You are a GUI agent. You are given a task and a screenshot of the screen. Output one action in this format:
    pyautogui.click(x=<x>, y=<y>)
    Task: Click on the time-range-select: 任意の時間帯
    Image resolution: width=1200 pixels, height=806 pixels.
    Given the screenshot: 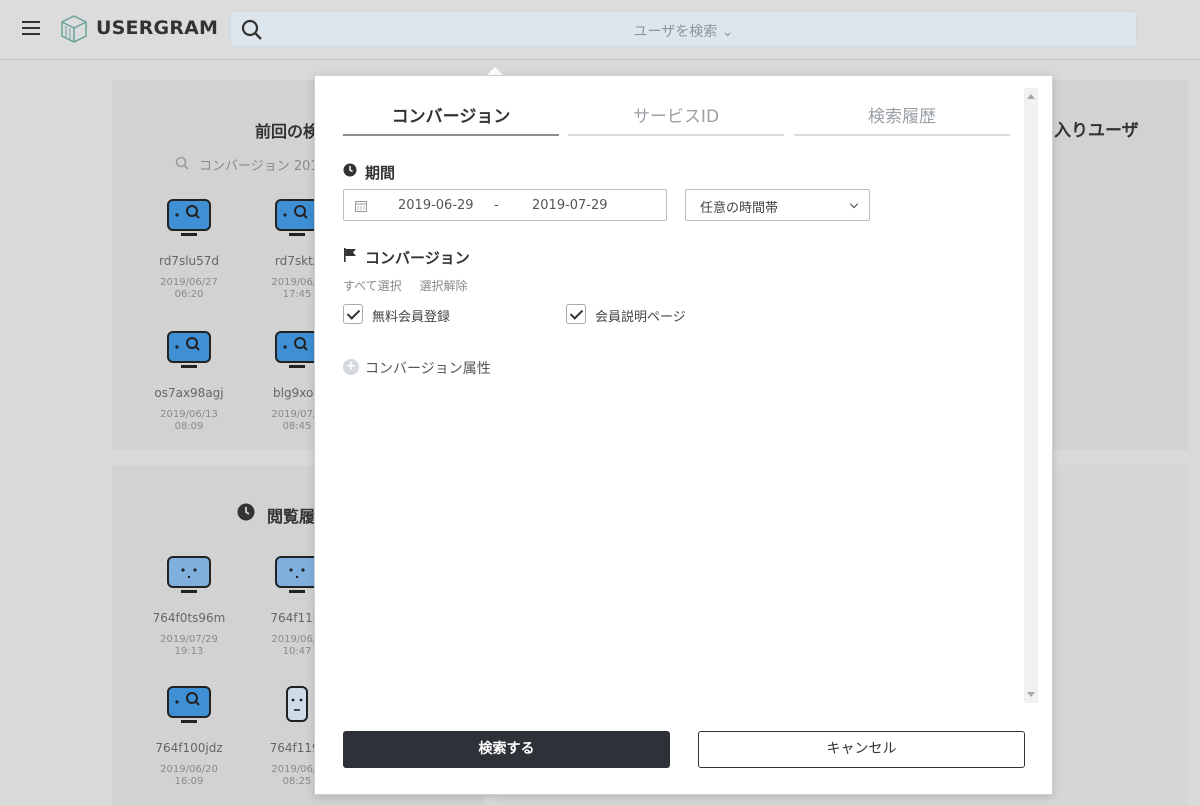 What is the action you would take?
    pyautogui.click(x=777, y=205)
    